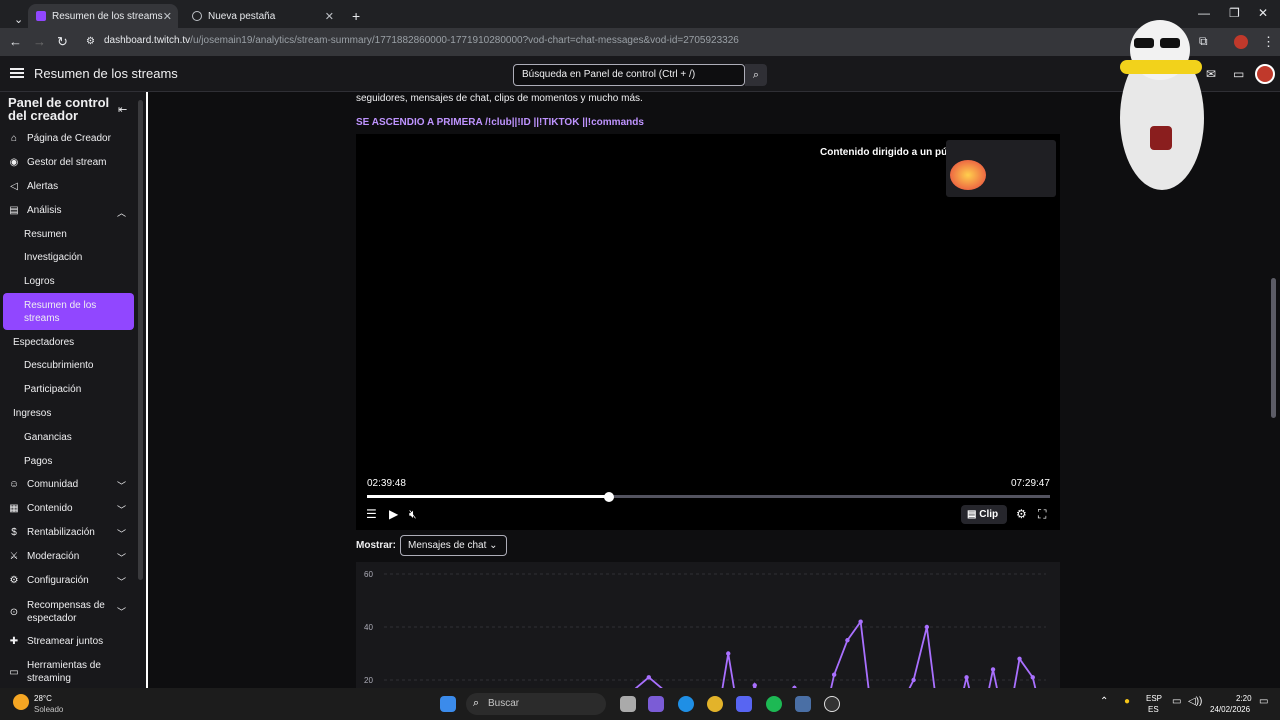 This screenshot has width=1280, height=720. What do you see at coordinates (51, 532) in the screenshot?
I see `sidebar-item-rentabilizacion: $ Rentabilización` at bounding box center [51, 532].